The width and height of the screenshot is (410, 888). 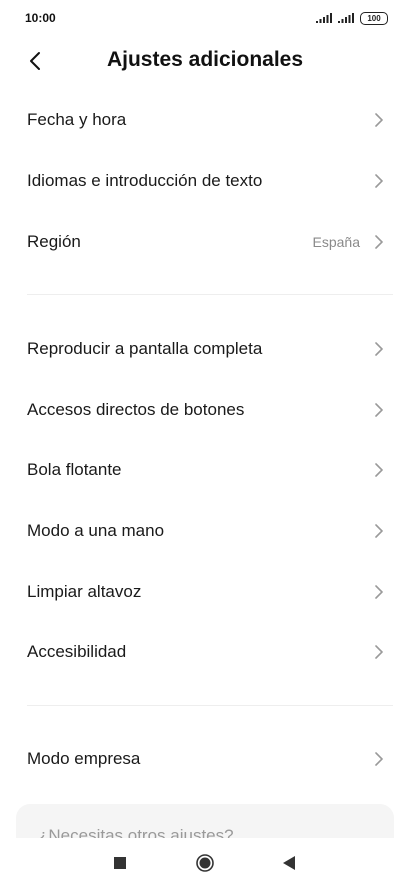 I want to click on header: Ajustes adicionales, so click(x=205, y=61).